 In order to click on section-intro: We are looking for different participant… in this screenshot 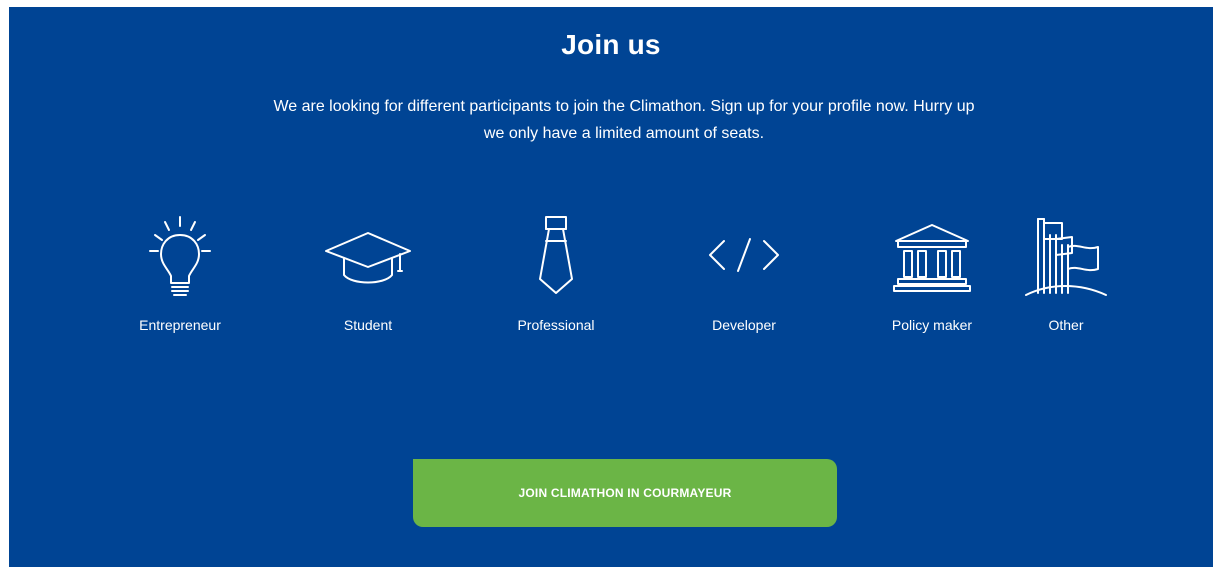, I will do `click(624, 120)`.